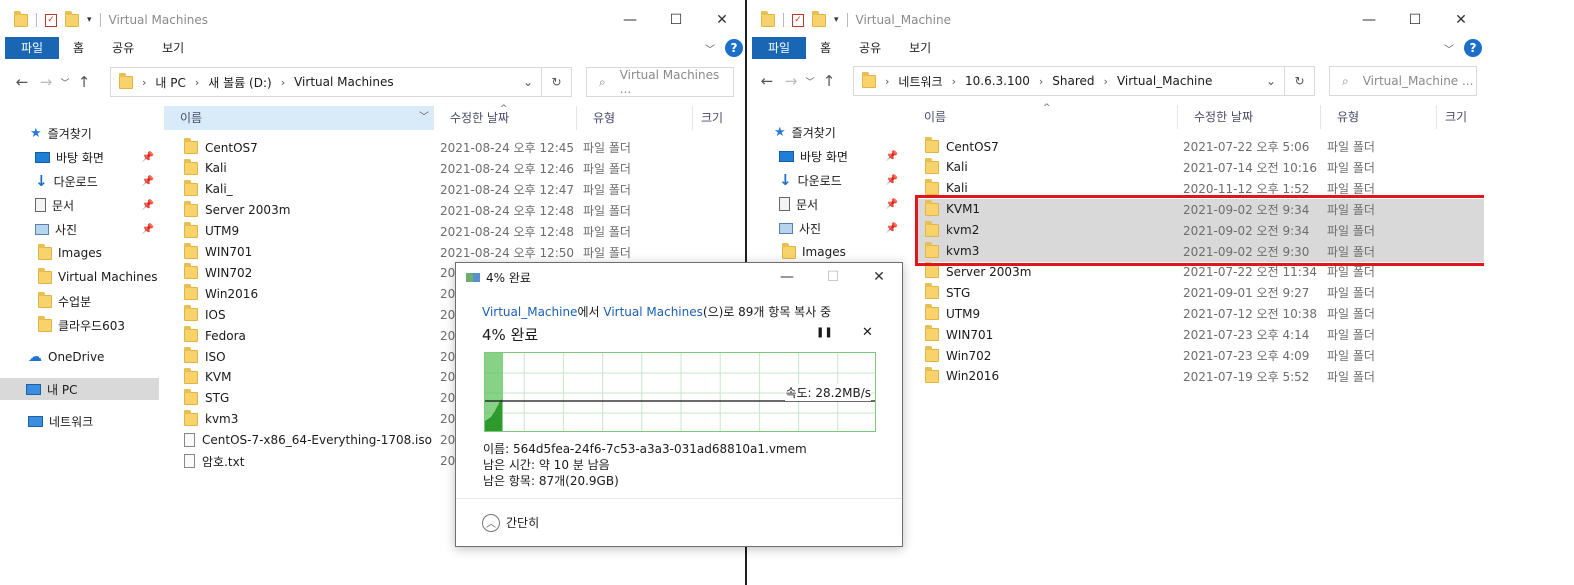  I want to click on sidebar-item-onedrive: ☁ OneDrive, so click(94, 357).